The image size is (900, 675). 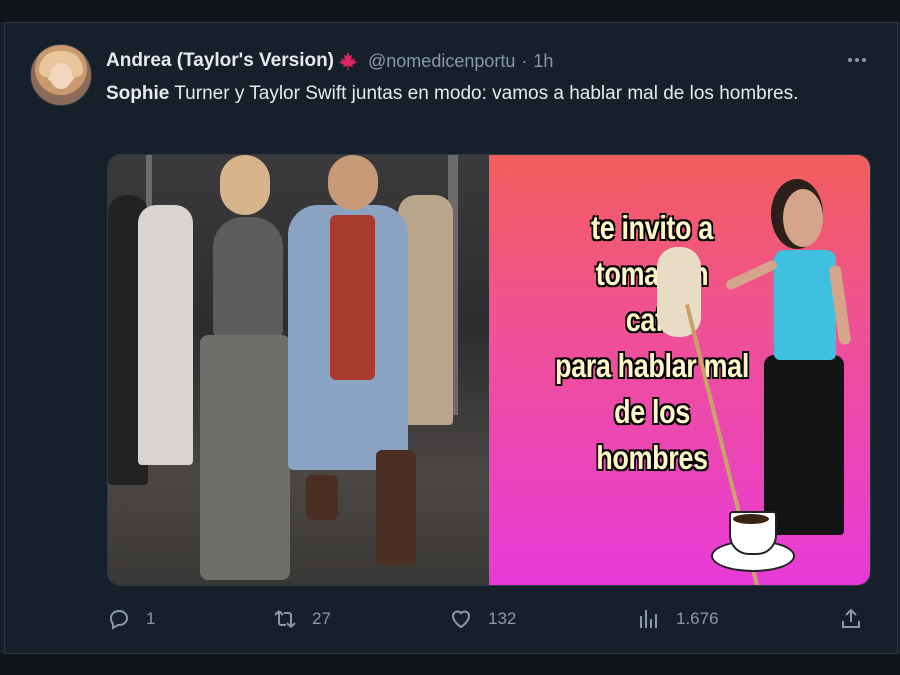 I want to click on meme-line: te invito a, so click(x=652, y=227).